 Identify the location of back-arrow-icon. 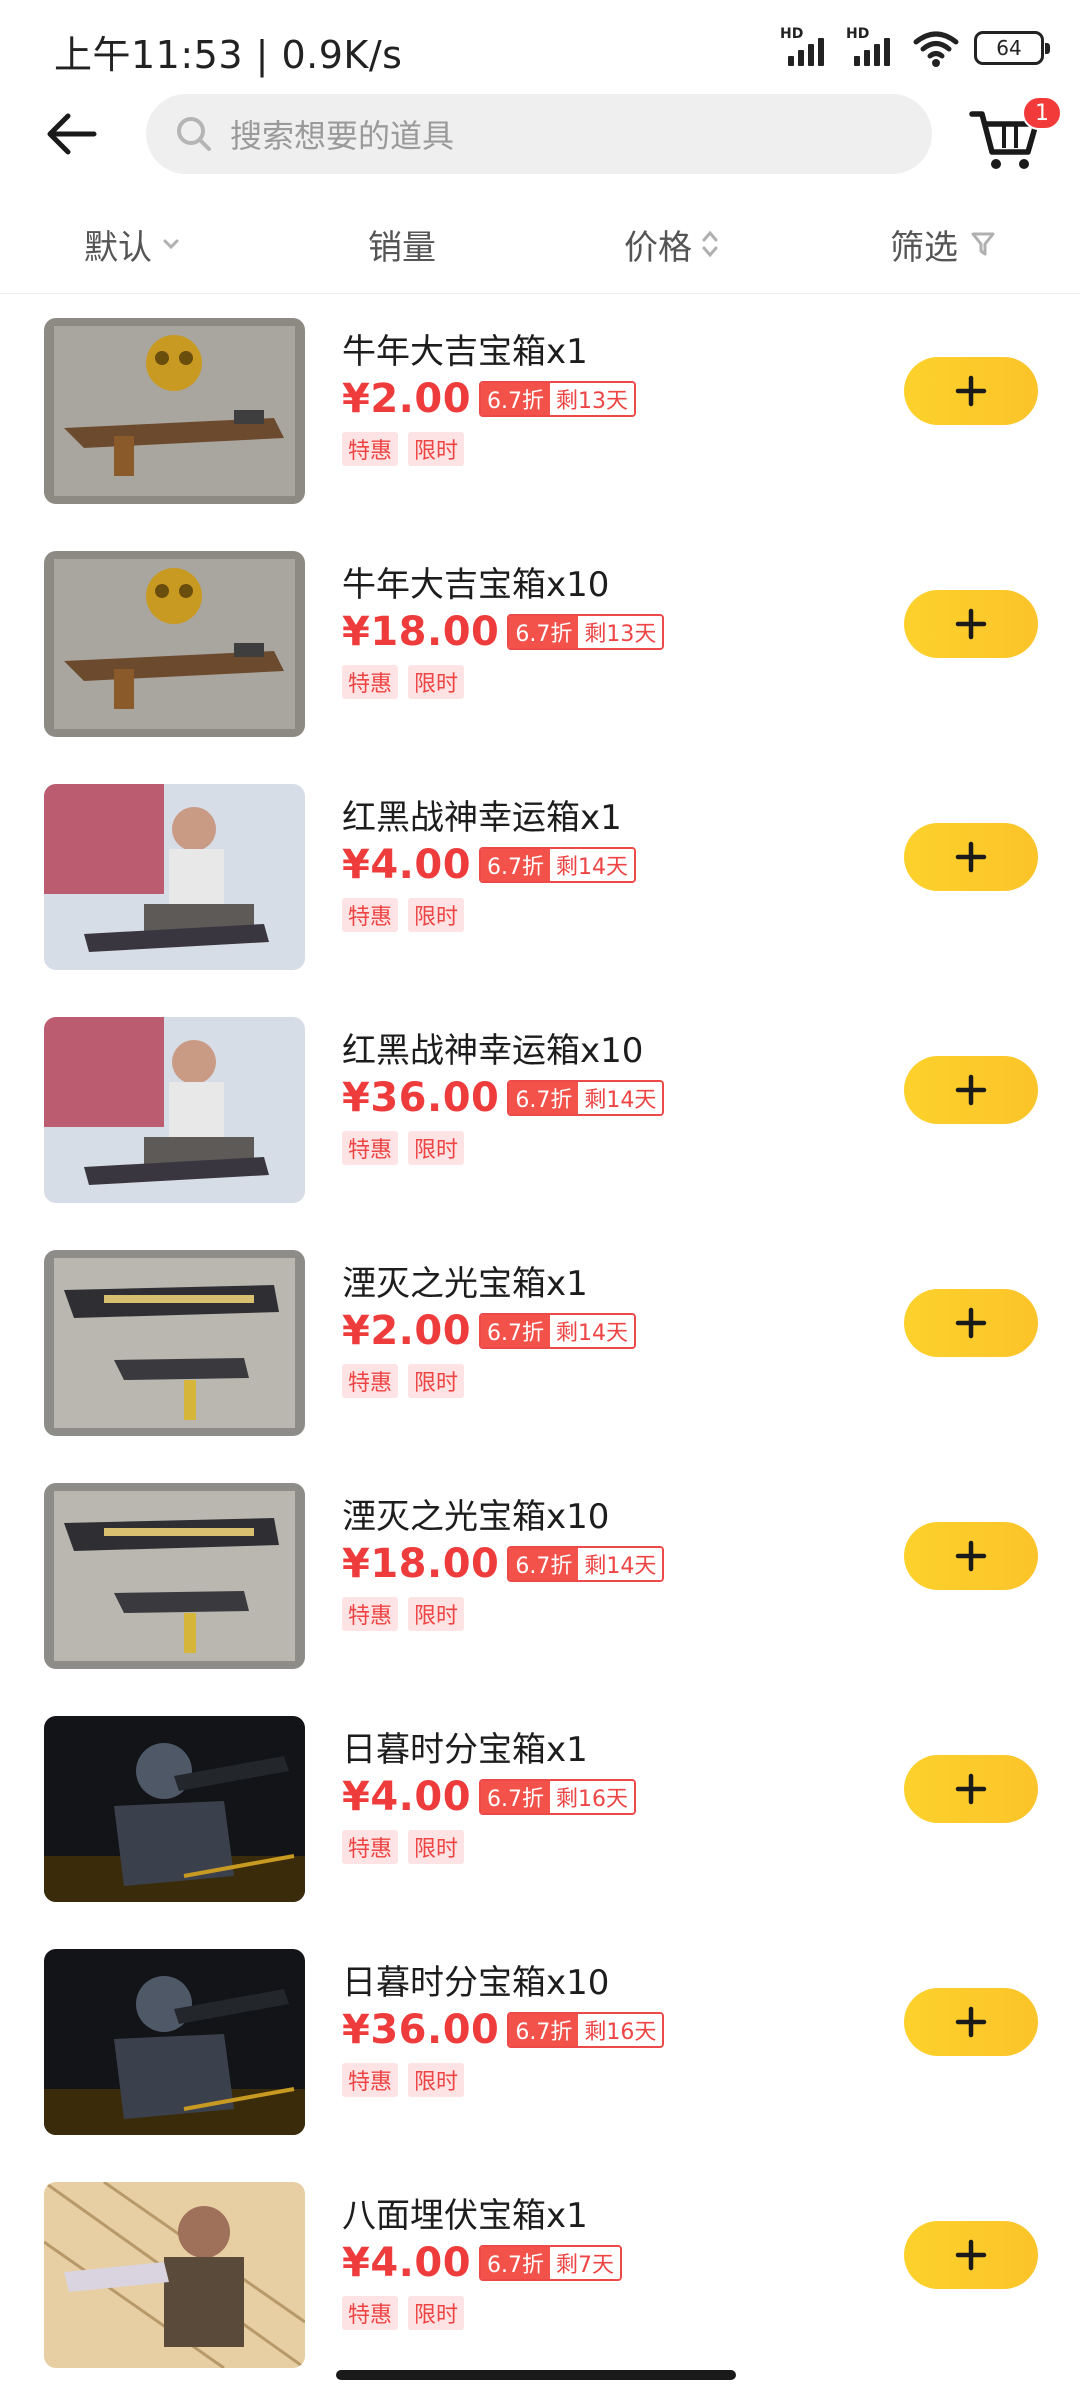
(72, 134).